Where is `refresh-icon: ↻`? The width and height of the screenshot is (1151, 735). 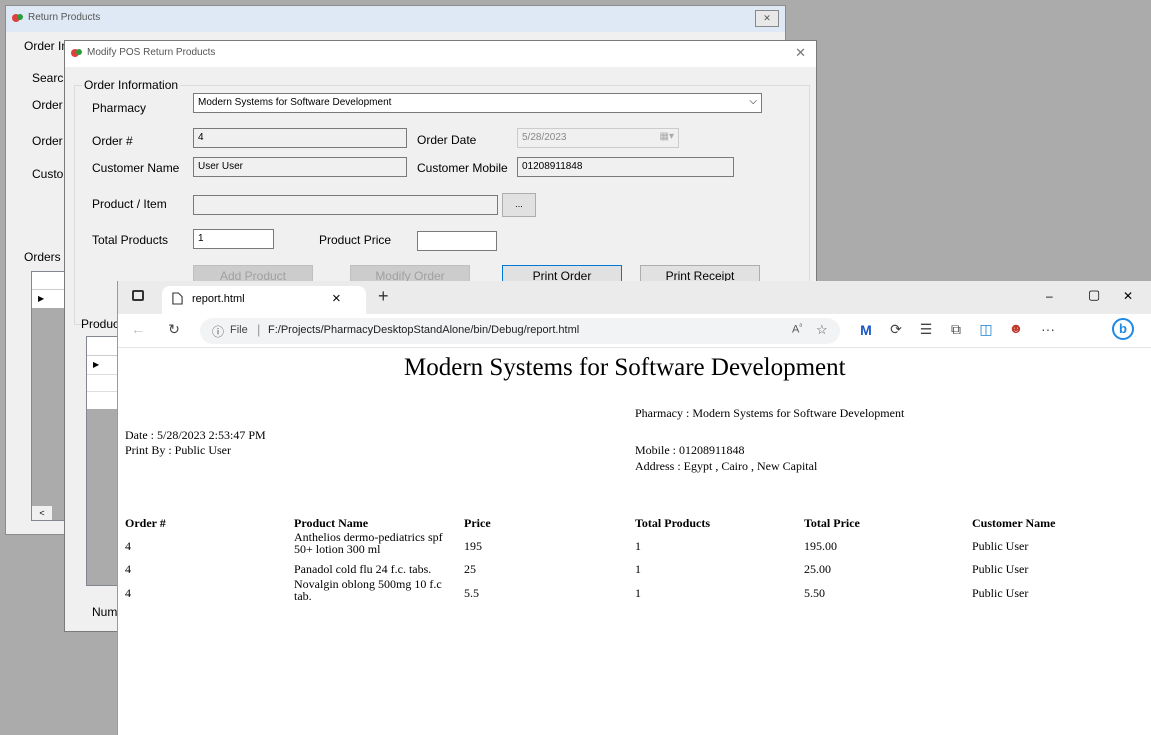
refresh-icon: ↻ is located at coordinates (174, 329).